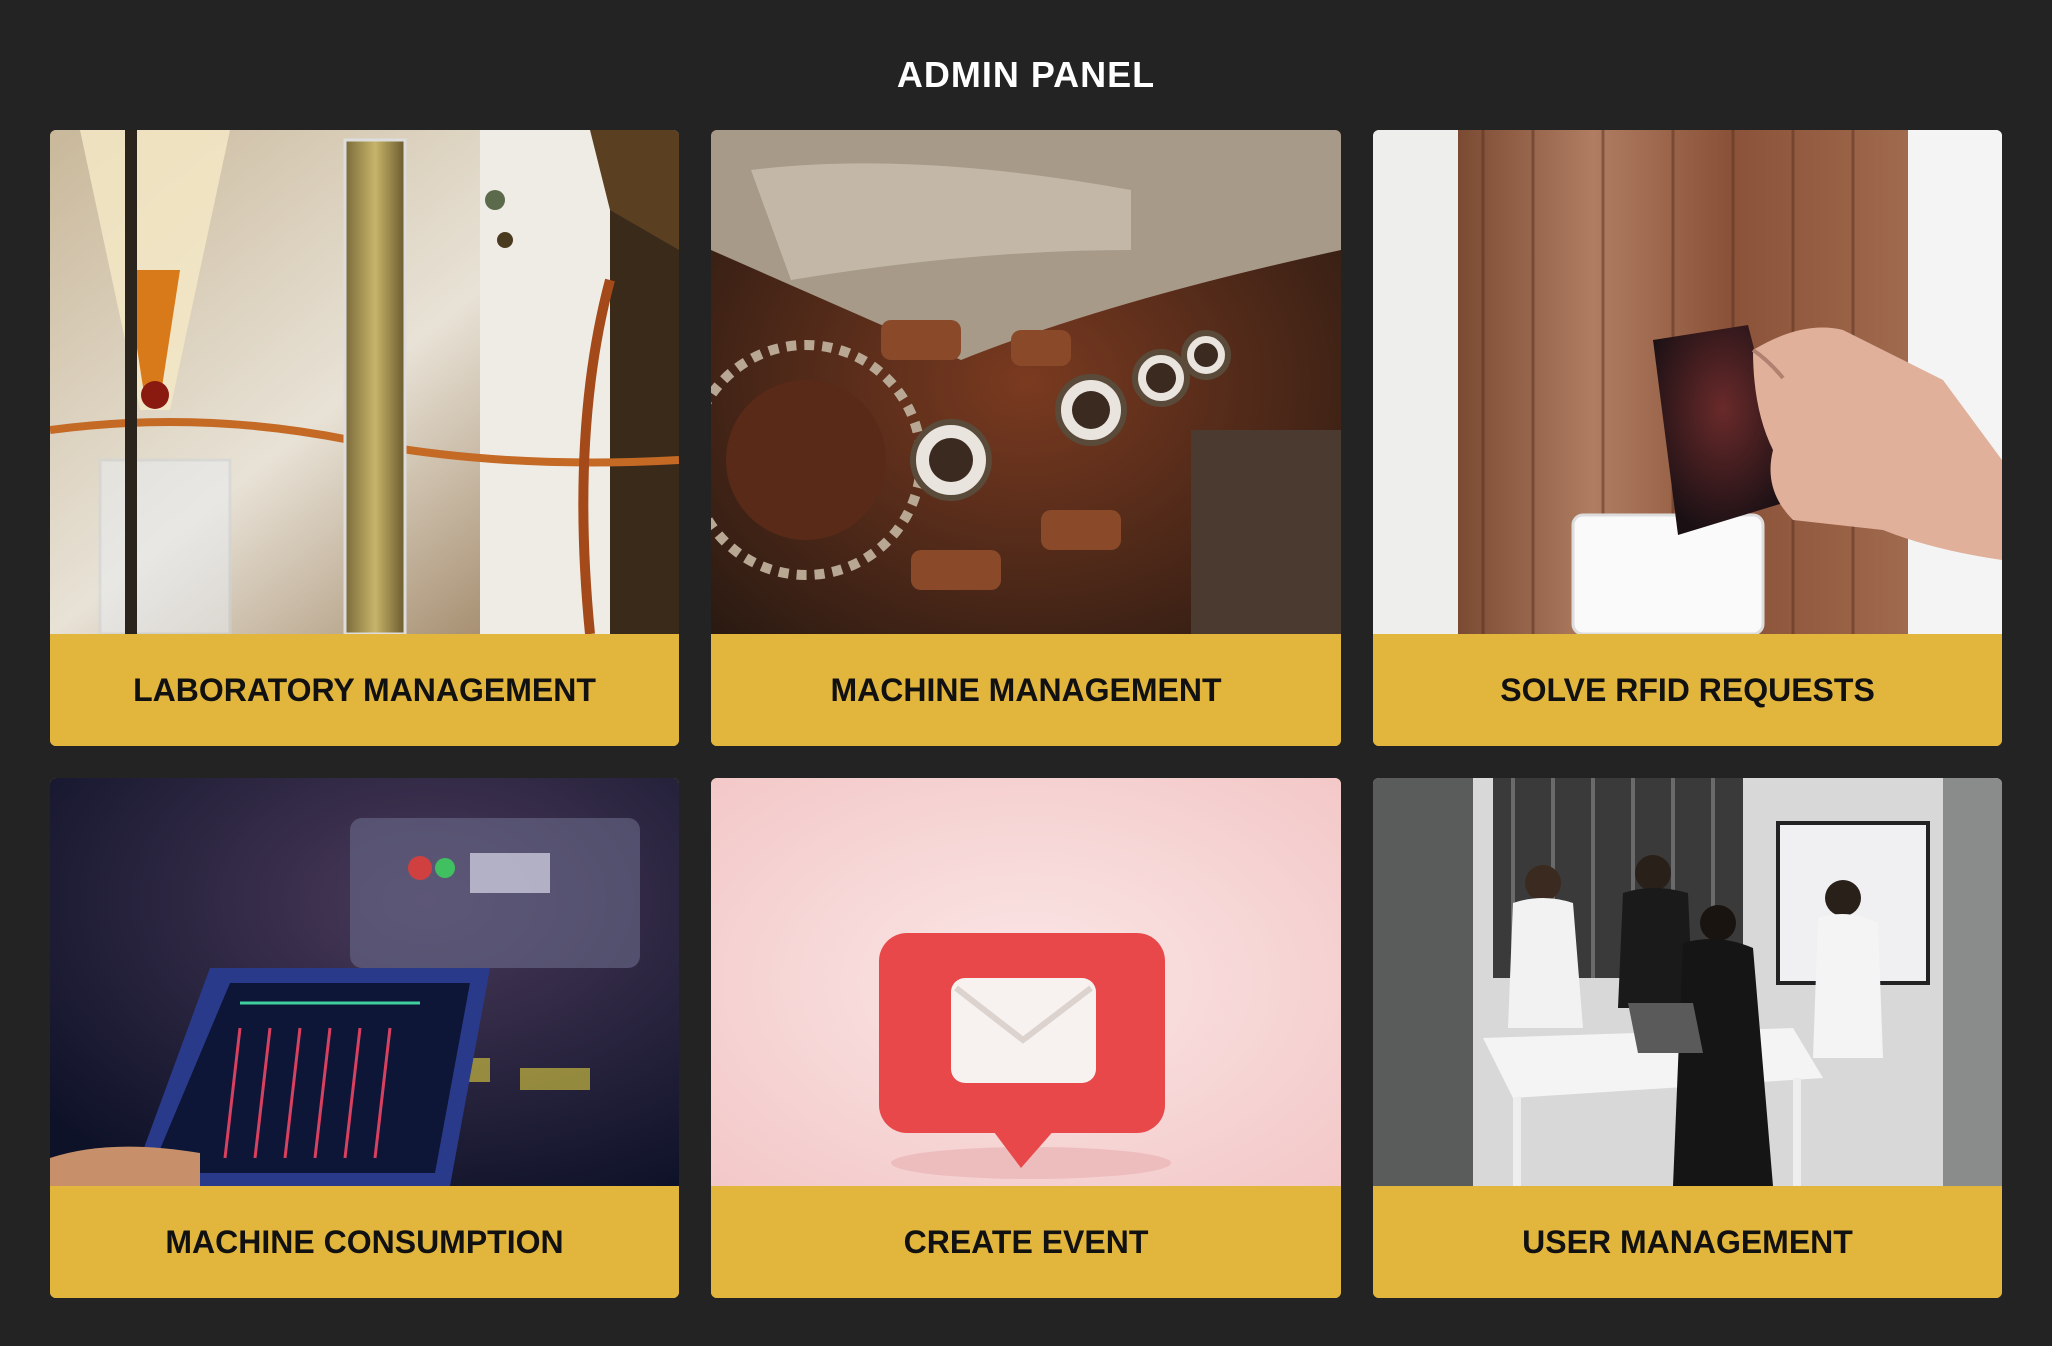  I want to click on user-management-label: USER MANAGEMENT, so click(1687, 1242).